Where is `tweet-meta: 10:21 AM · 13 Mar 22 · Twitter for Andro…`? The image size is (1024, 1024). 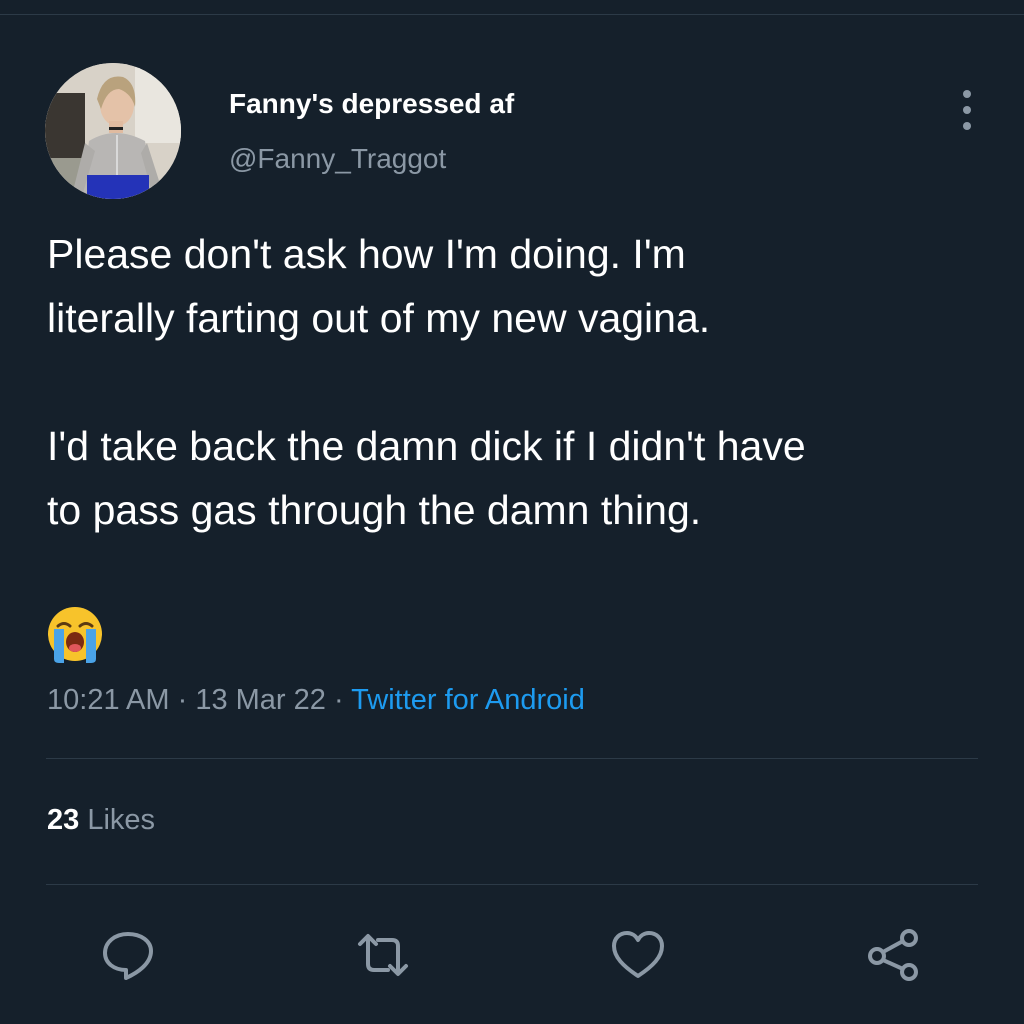
tweet-meta: 10:21 AM · 13 Mar 22 · Twitter for Andro… is located at coordinates (316, 700).